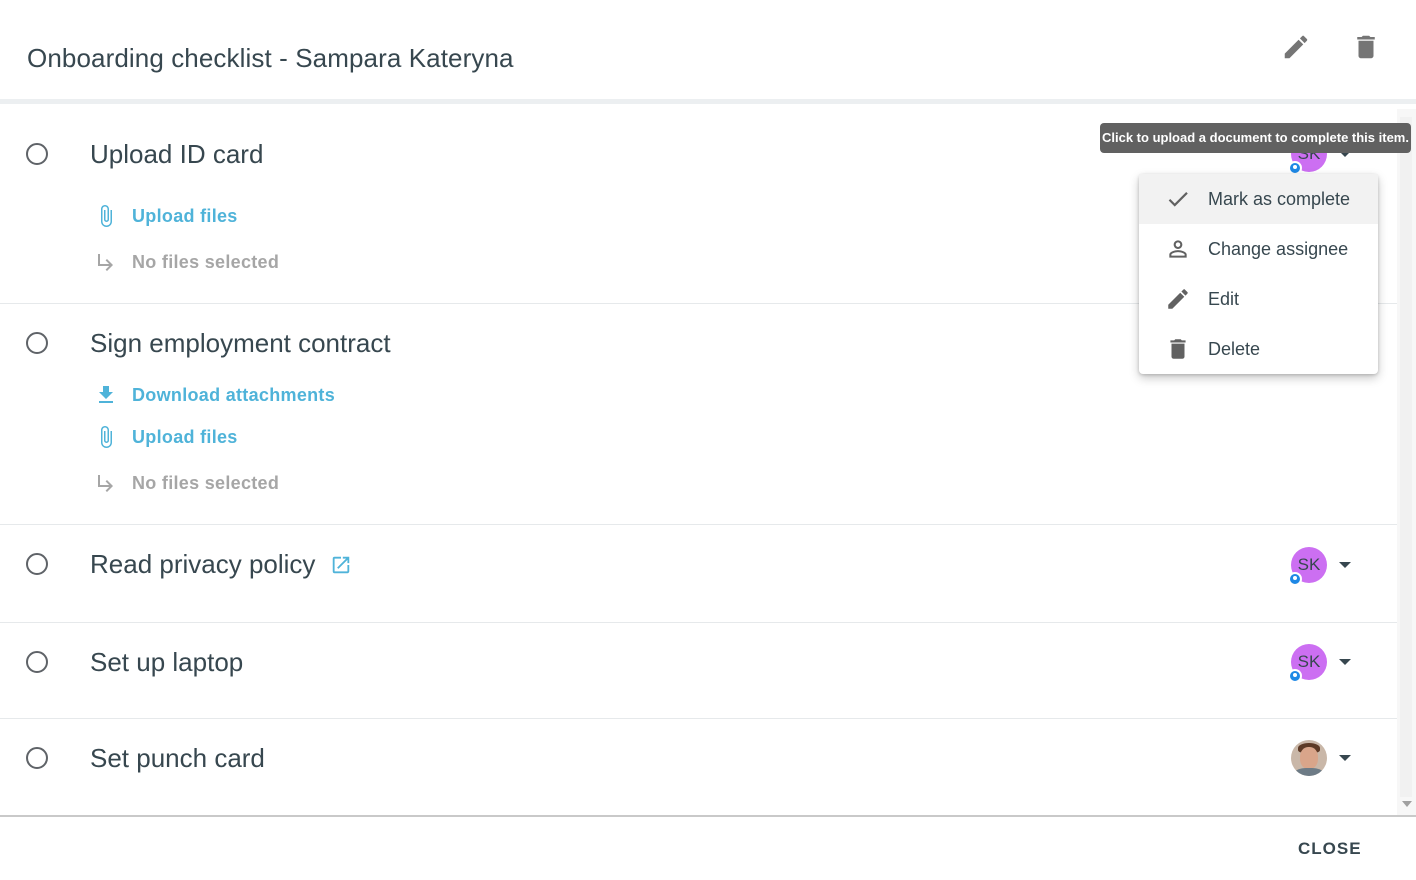  Describe the element at coordinates (1309, 772) in the screenshot. I see `avatar-shirt` at that location.